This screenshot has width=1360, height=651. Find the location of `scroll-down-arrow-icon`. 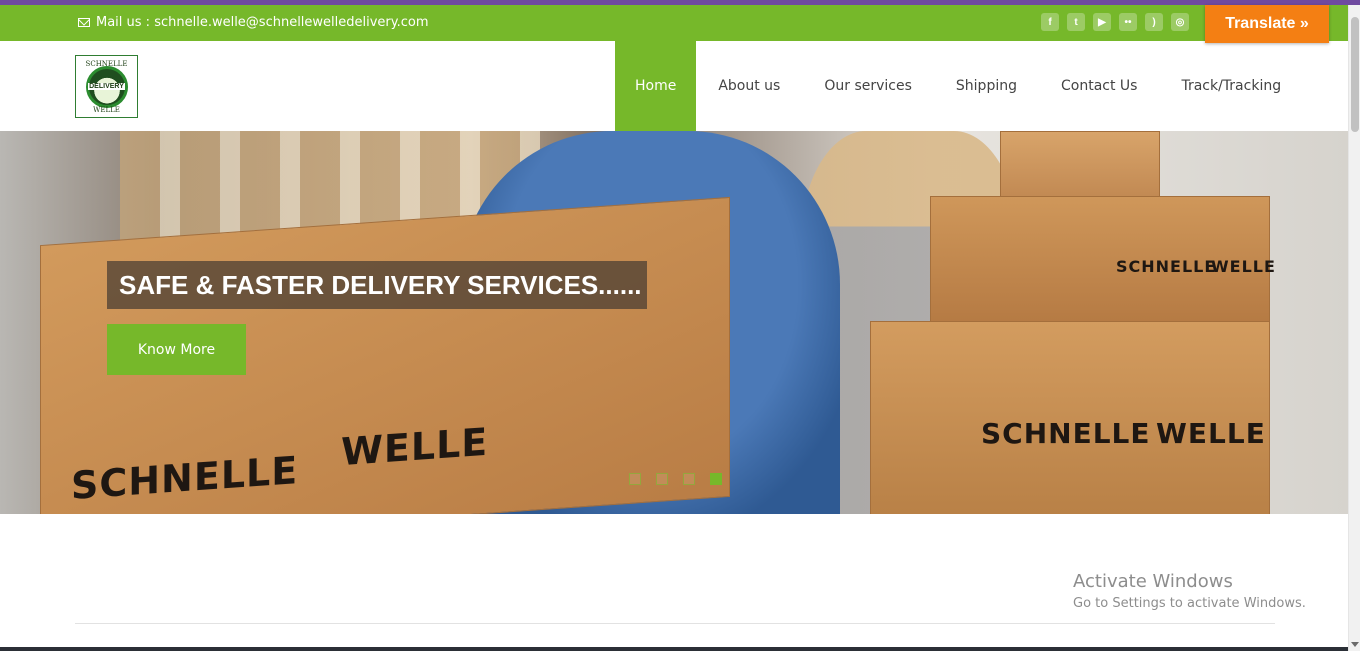

scroll-down-arrow-icon is located at coordinates (1355, 644).